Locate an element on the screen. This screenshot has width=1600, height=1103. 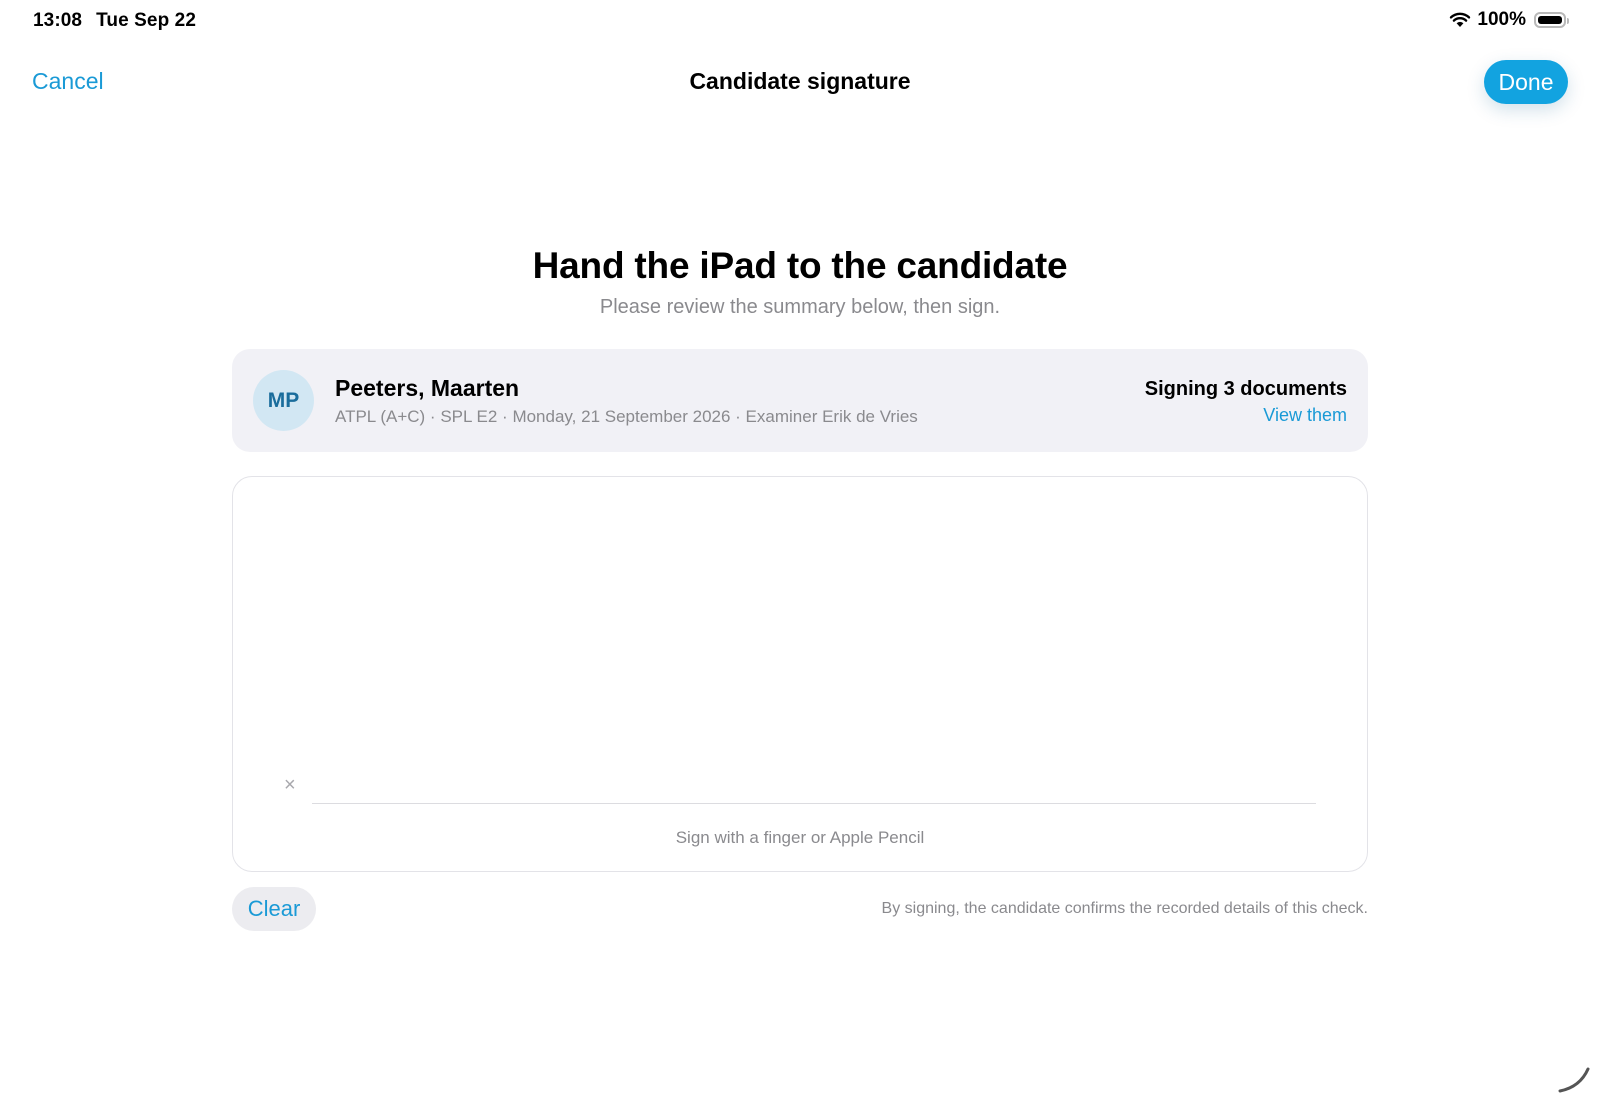
avatar: MP is located at coordinates (283, 400).